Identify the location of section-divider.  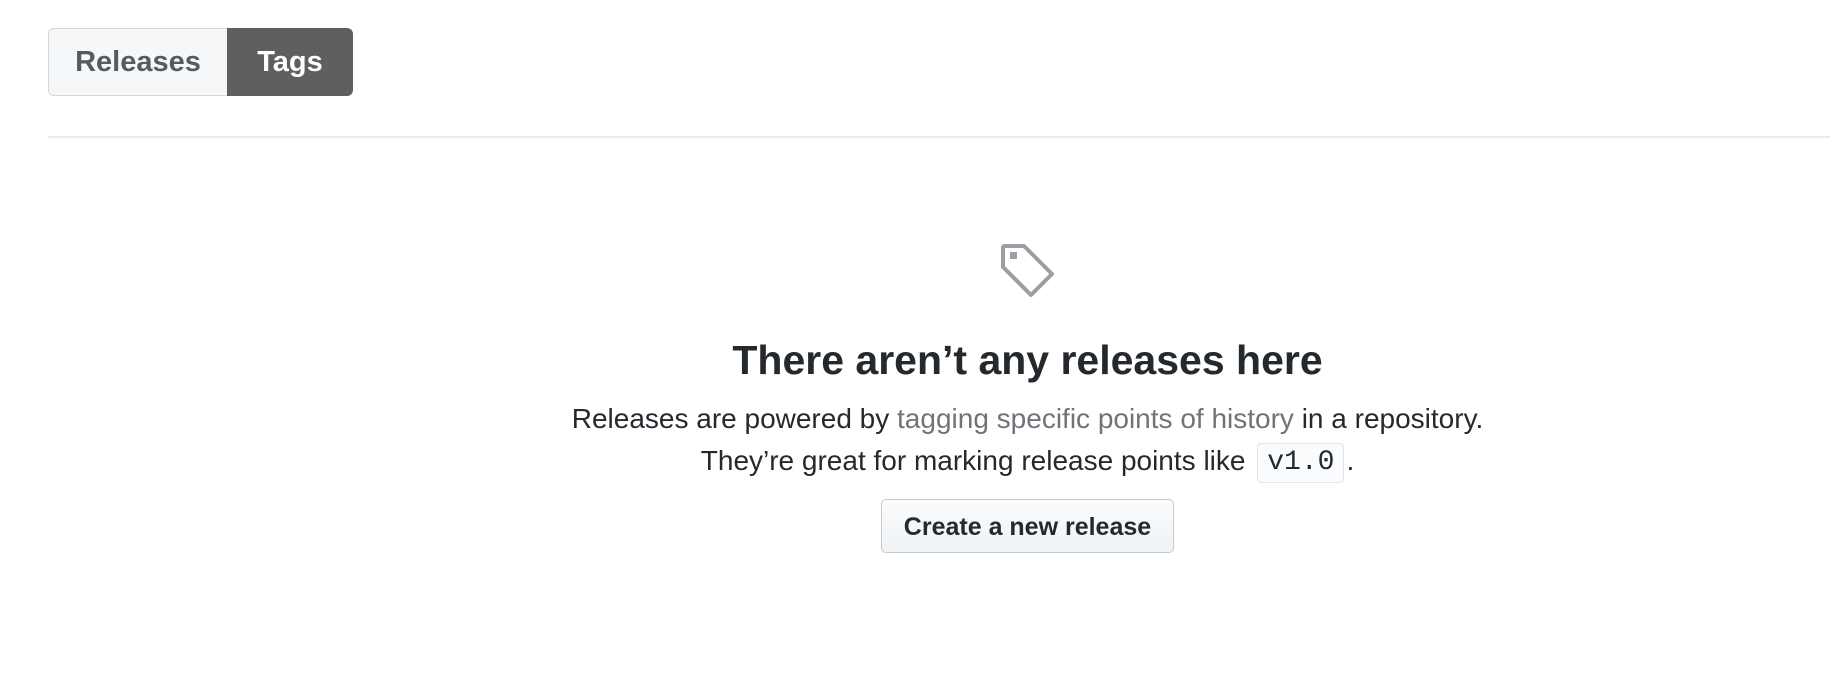
(939, 137).